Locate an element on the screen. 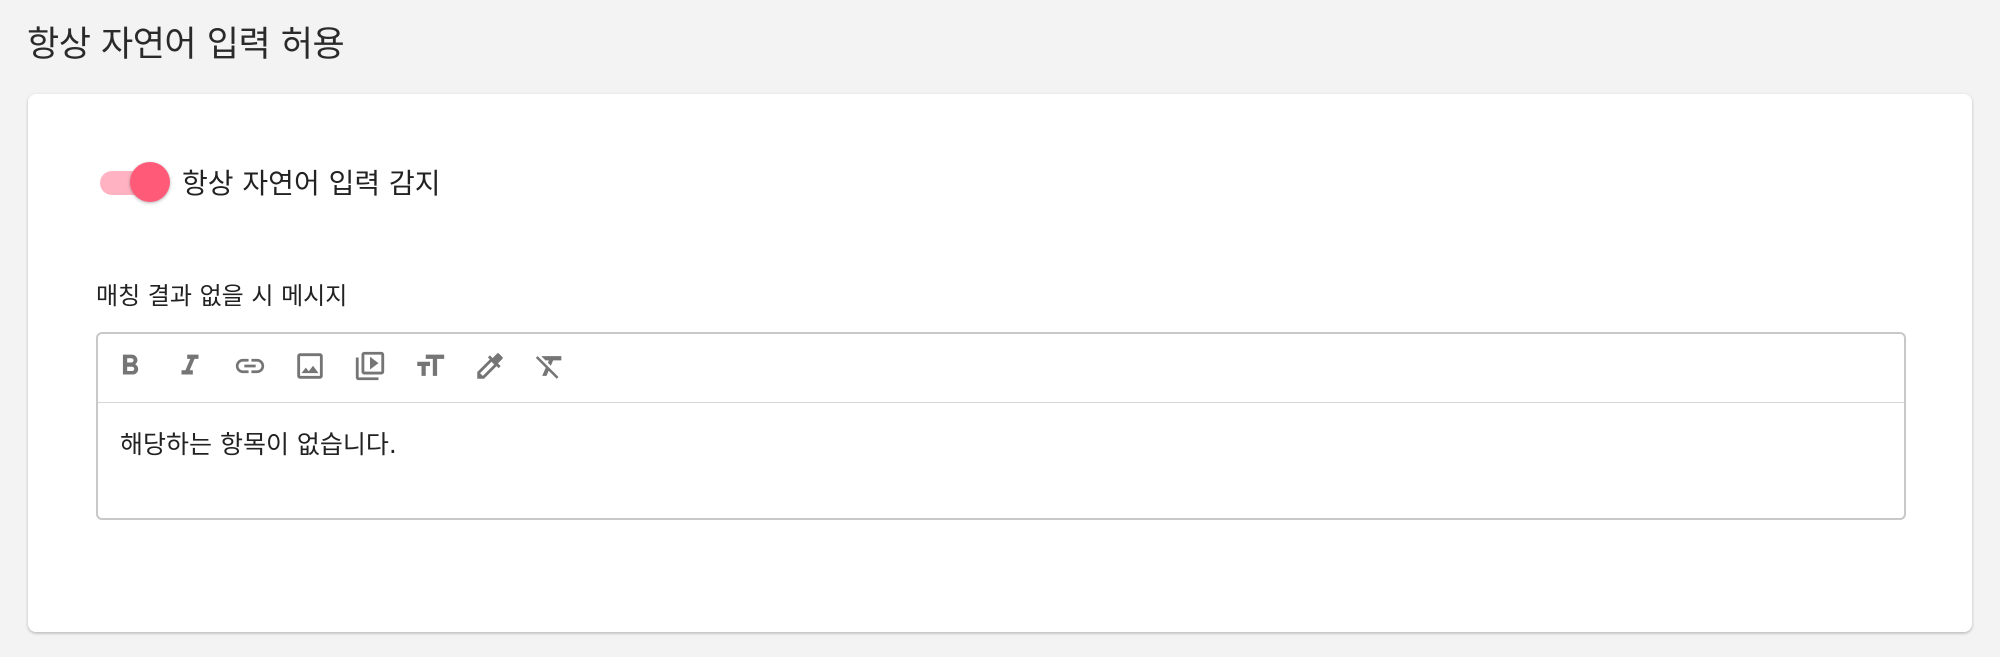 The width and height of the screenshot is (2000, 657). image-icon is located at coordinates (310, 368).